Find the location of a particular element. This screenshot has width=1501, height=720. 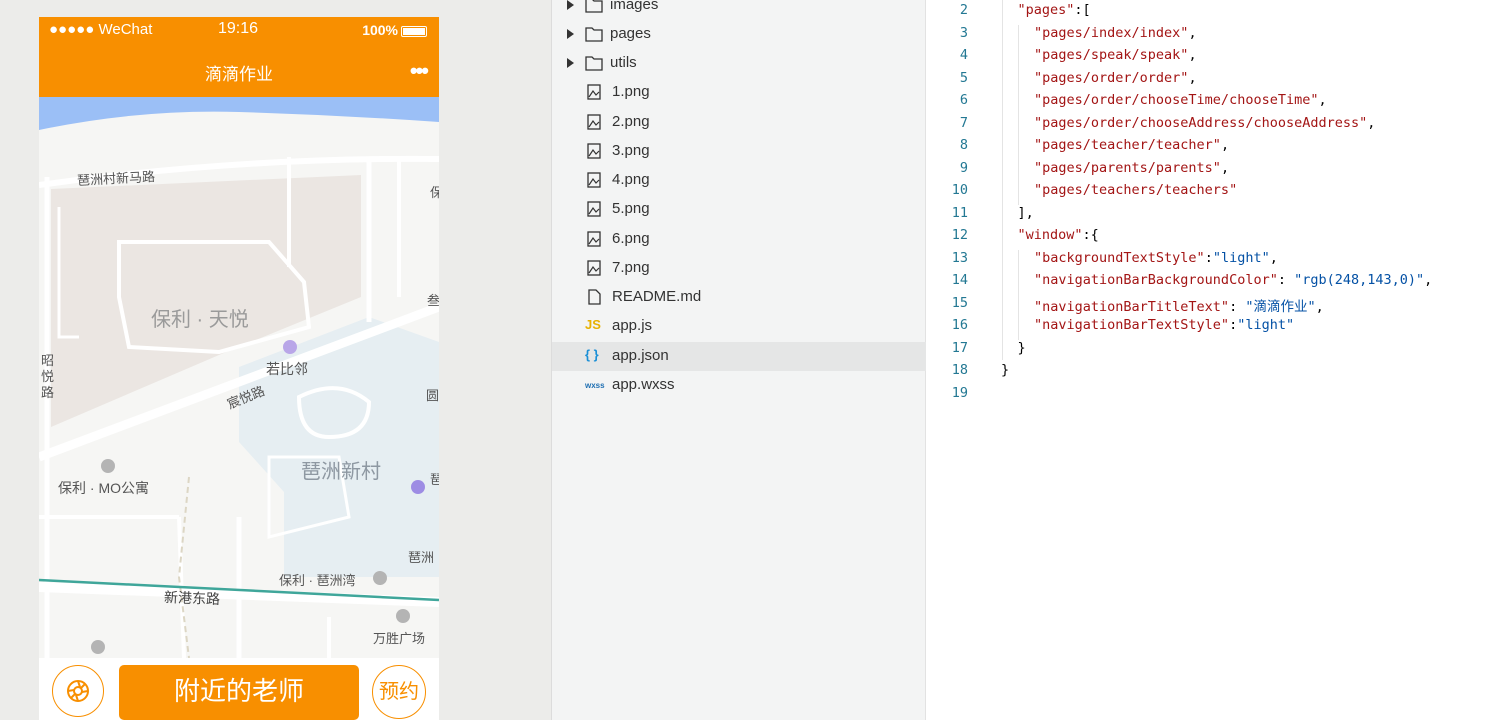

carrier-label: ●●●●● WeChat is located at coordinates (101, 29).